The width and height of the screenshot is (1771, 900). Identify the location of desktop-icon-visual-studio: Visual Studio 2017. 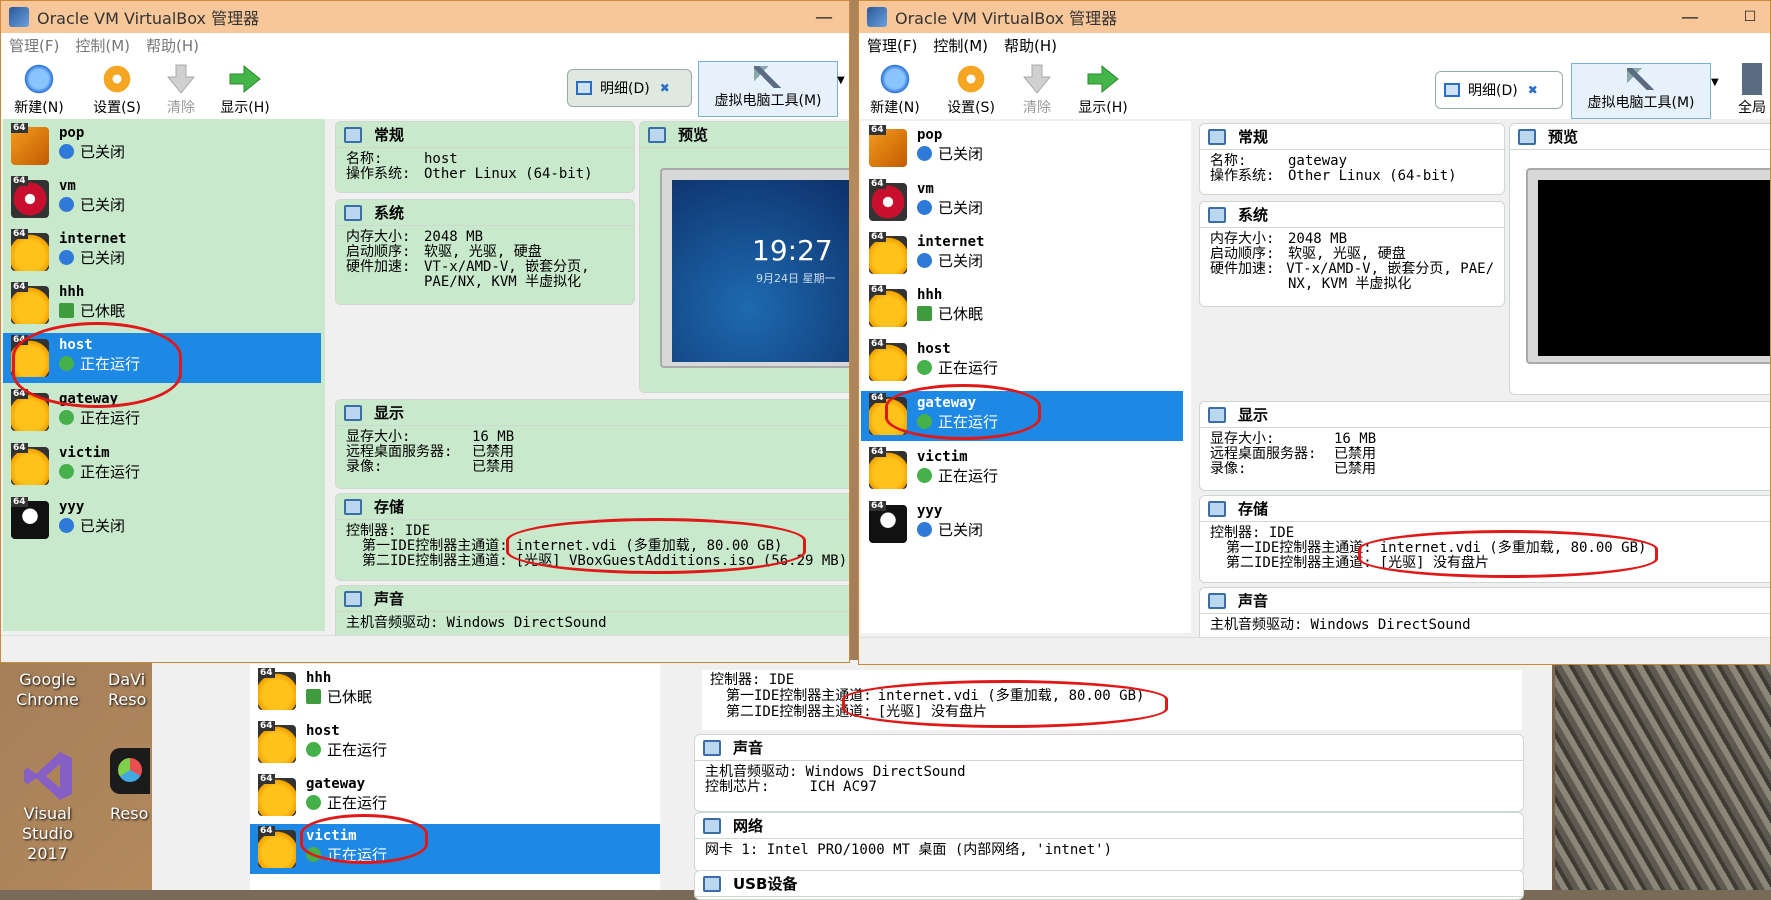
(47, 805).